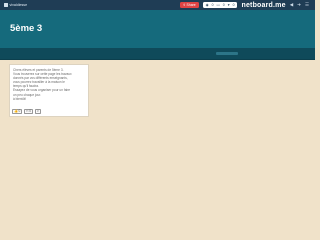  Describe the element at coordinates (212, 5) in the screenshot. I see `views-count: 0` at that location.